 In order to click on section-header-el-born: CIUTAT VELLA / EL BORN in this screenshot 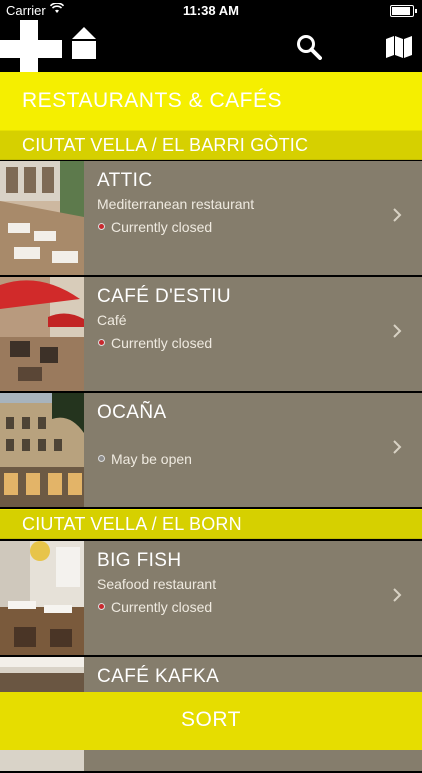, I will do `click(211, 524)`.